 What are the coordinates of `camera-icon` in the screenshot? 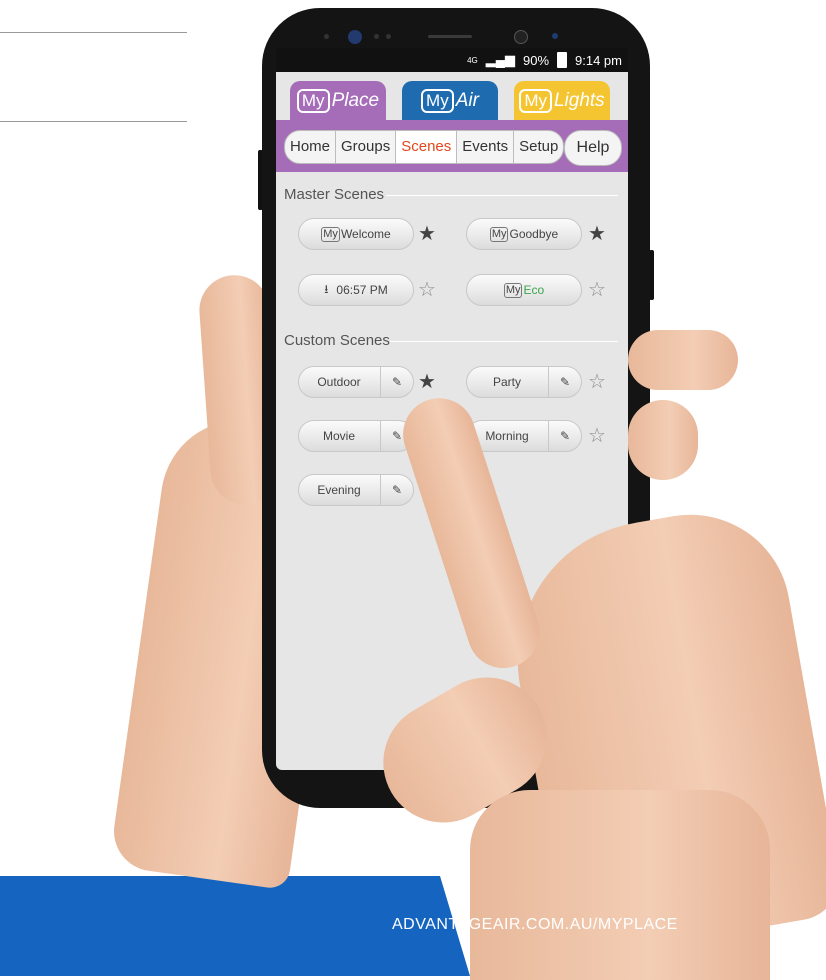 It's located at (355, 37).